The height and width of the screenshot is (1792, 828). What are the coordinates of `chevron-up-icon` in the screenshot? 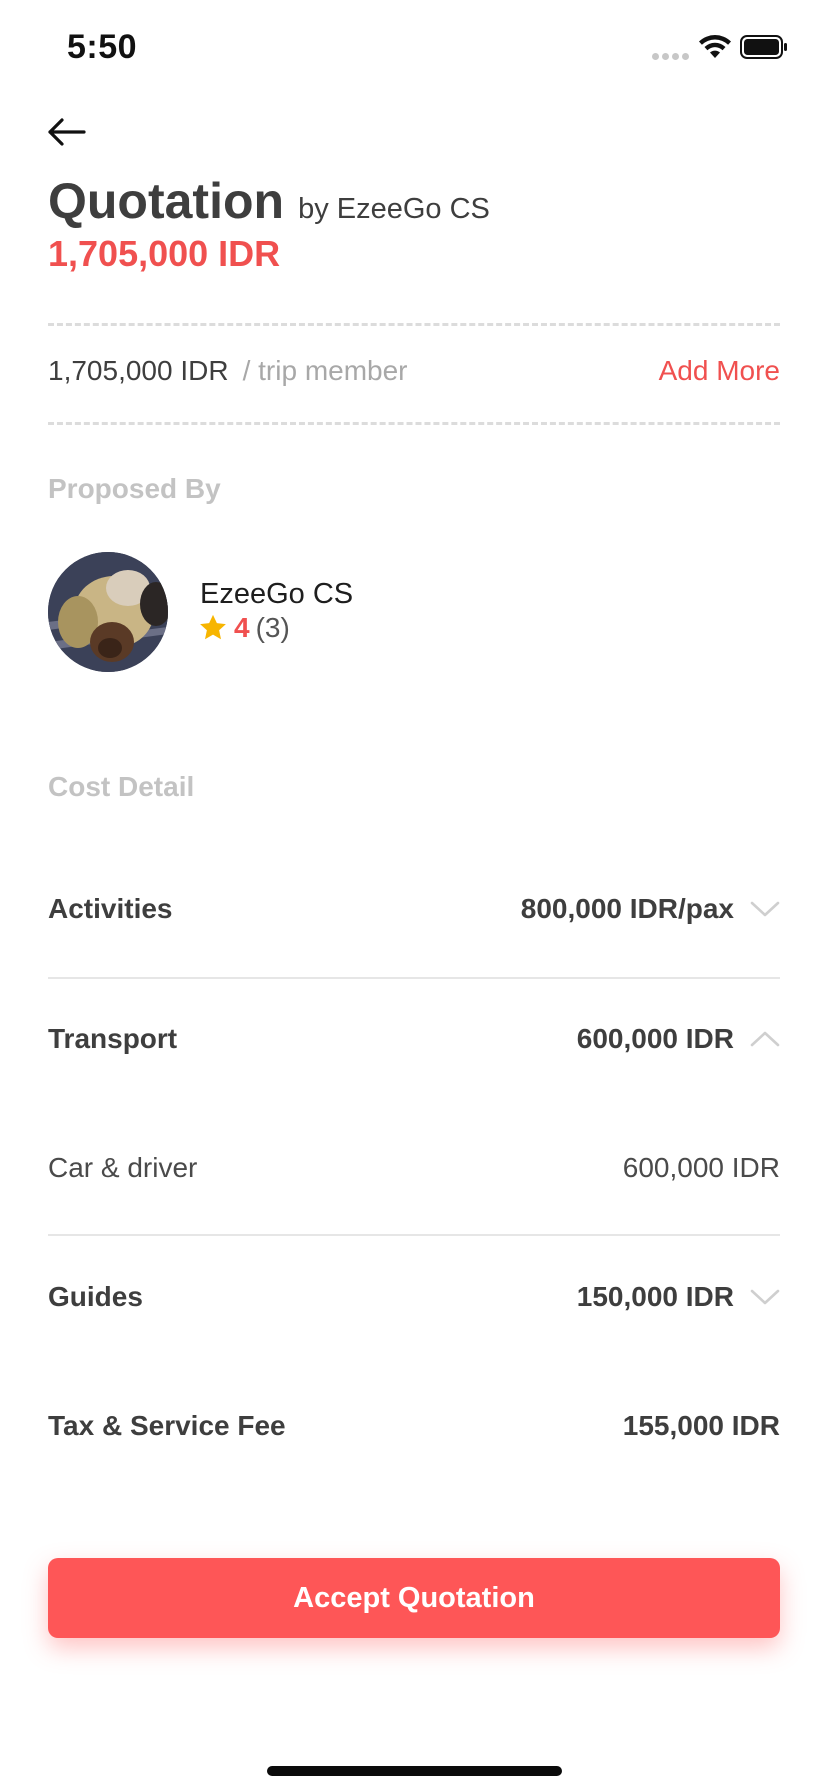 It's located at (765, 1039).